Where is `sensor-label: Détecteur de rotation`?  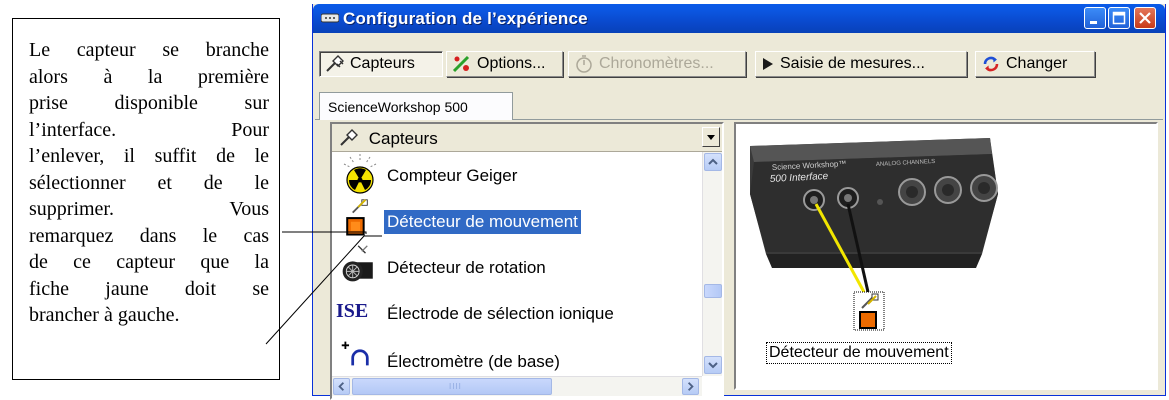 sensor-label: Détecteur de rotation is located at coordinates (466, 267).